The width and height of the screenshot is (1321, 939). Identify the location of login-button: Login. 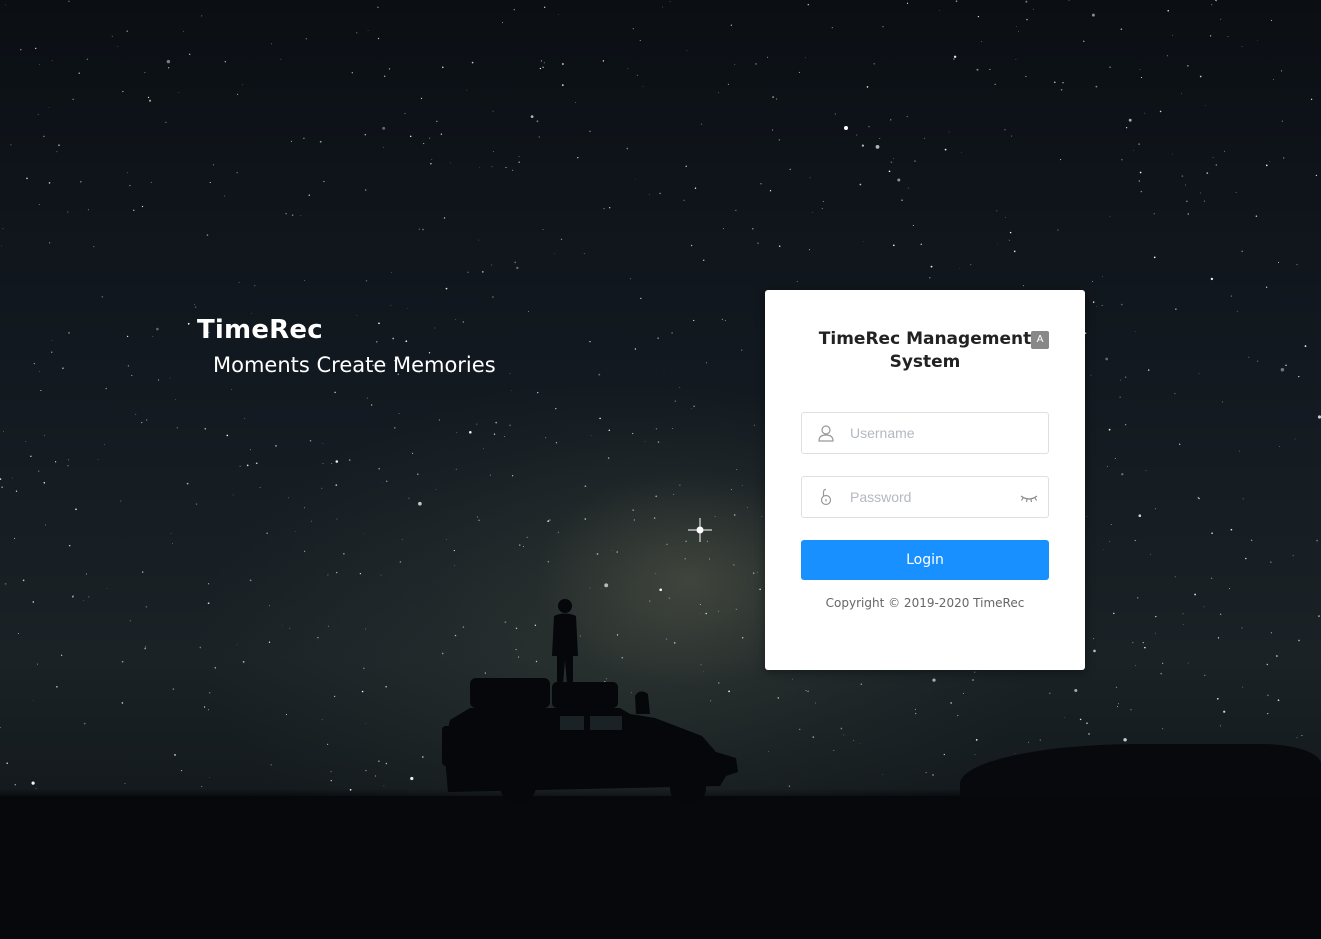
(925, 560).